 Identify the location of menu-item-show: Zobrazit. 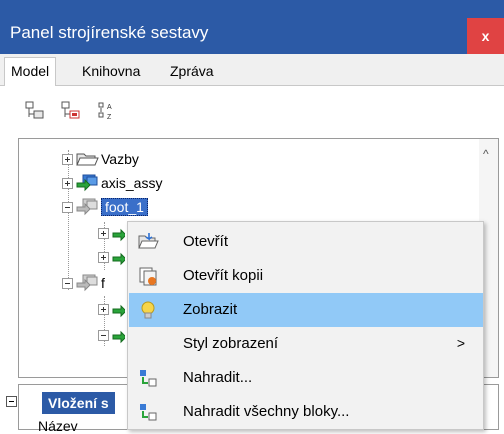
(306, 310).